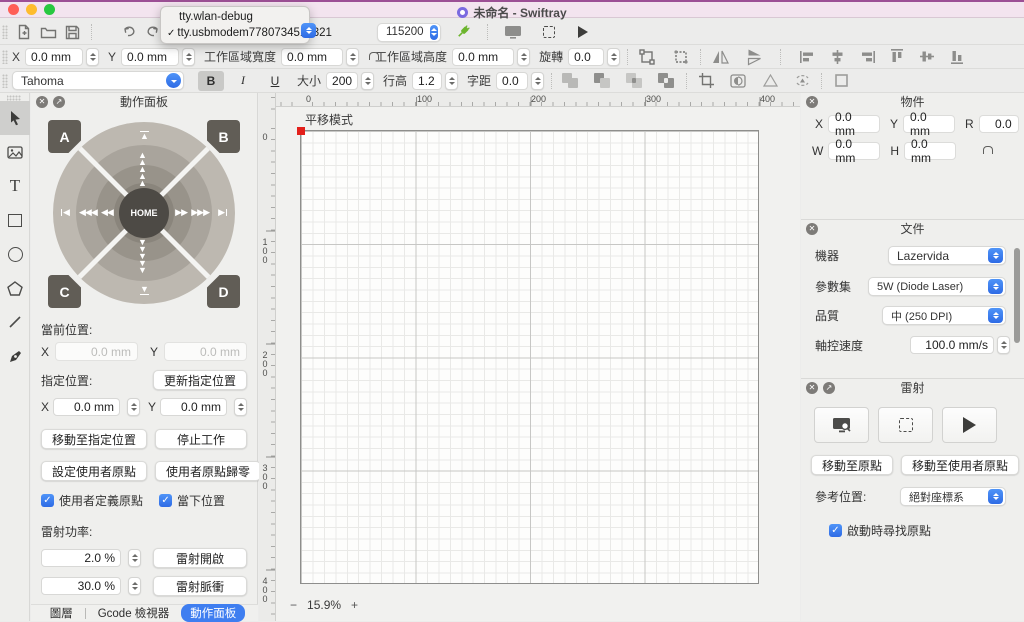 Image resolution: width=1024 pixels, height=622 pixels. Describe the element at coordinates (368, 80) in the screenshot. I see `font-size-stepper` at that location.